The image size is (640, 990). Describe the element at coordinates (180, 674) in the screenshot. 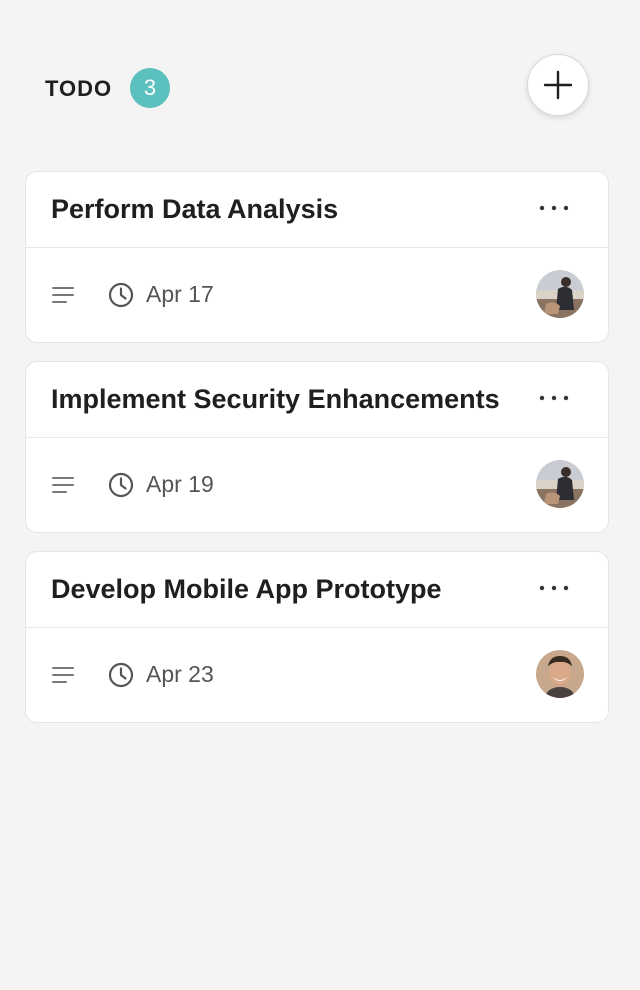

I see `due-date: Apr 23` at that location.